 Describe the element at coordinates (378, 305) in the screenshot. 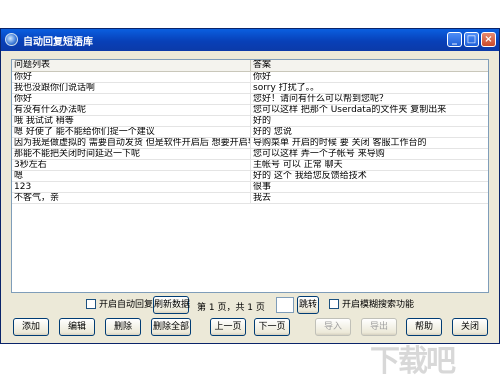

I see `fuzzy-search-label: 开启模糊搜索功能` at that location.